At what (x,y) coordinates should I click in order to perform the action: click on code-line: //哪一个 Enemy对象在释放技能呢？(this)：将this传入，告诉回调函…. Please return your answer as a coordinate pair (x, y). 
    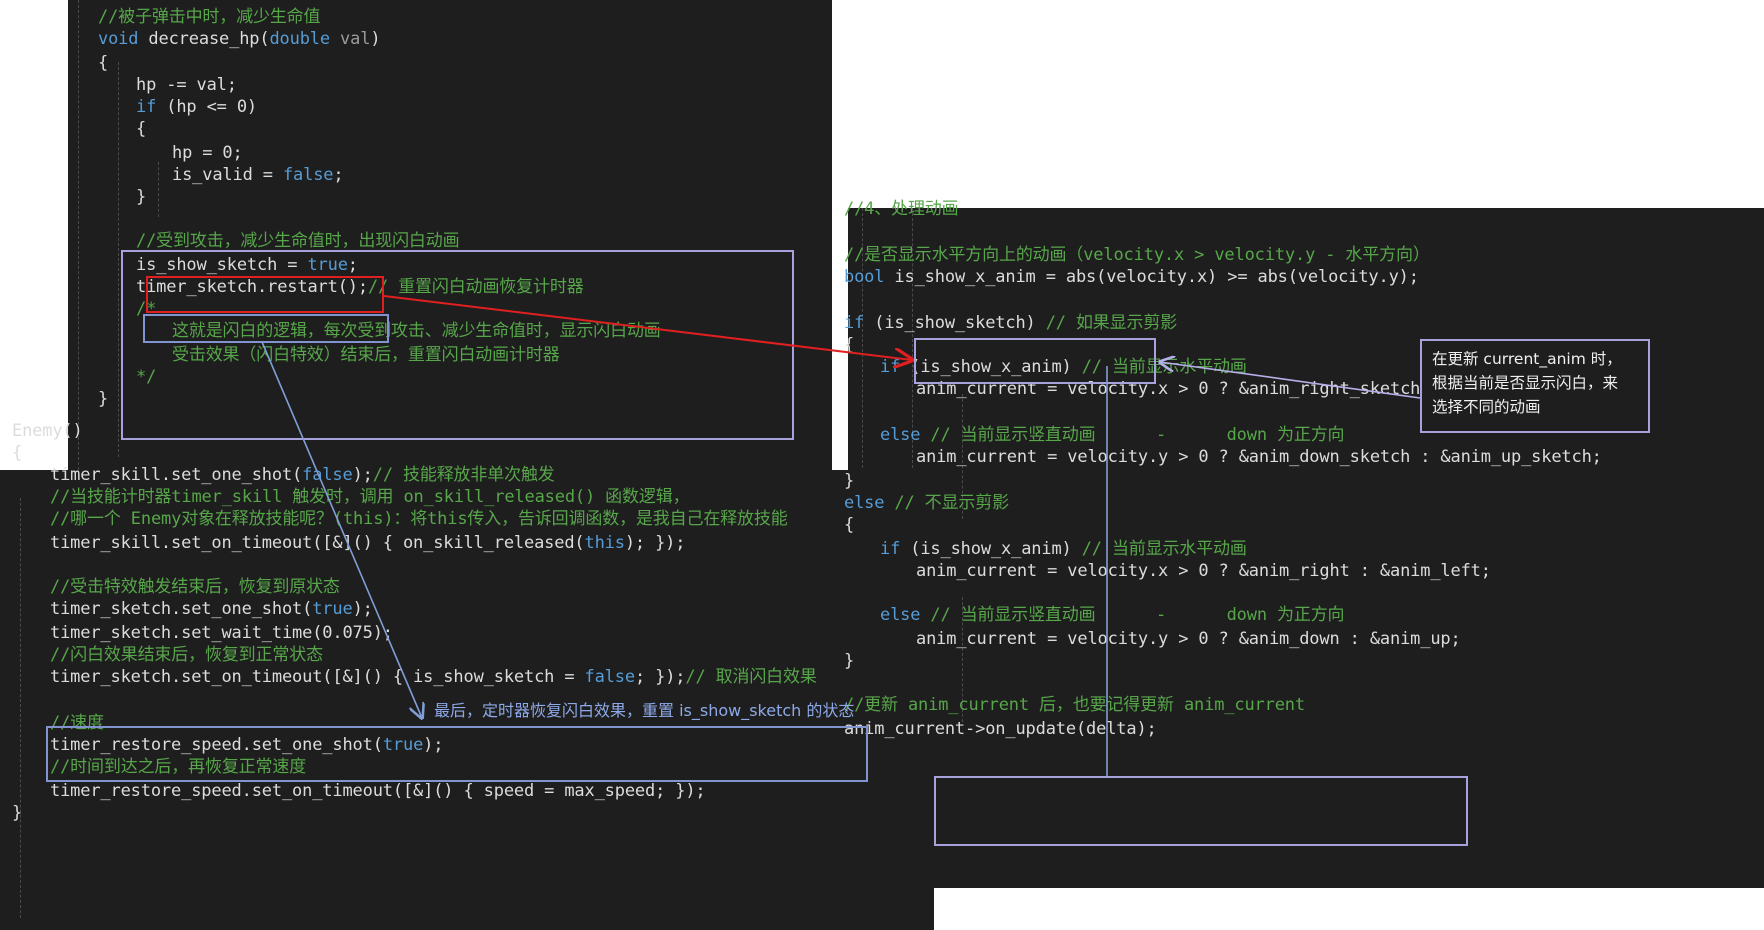
    Looking at the image, I should click on (419, 519).